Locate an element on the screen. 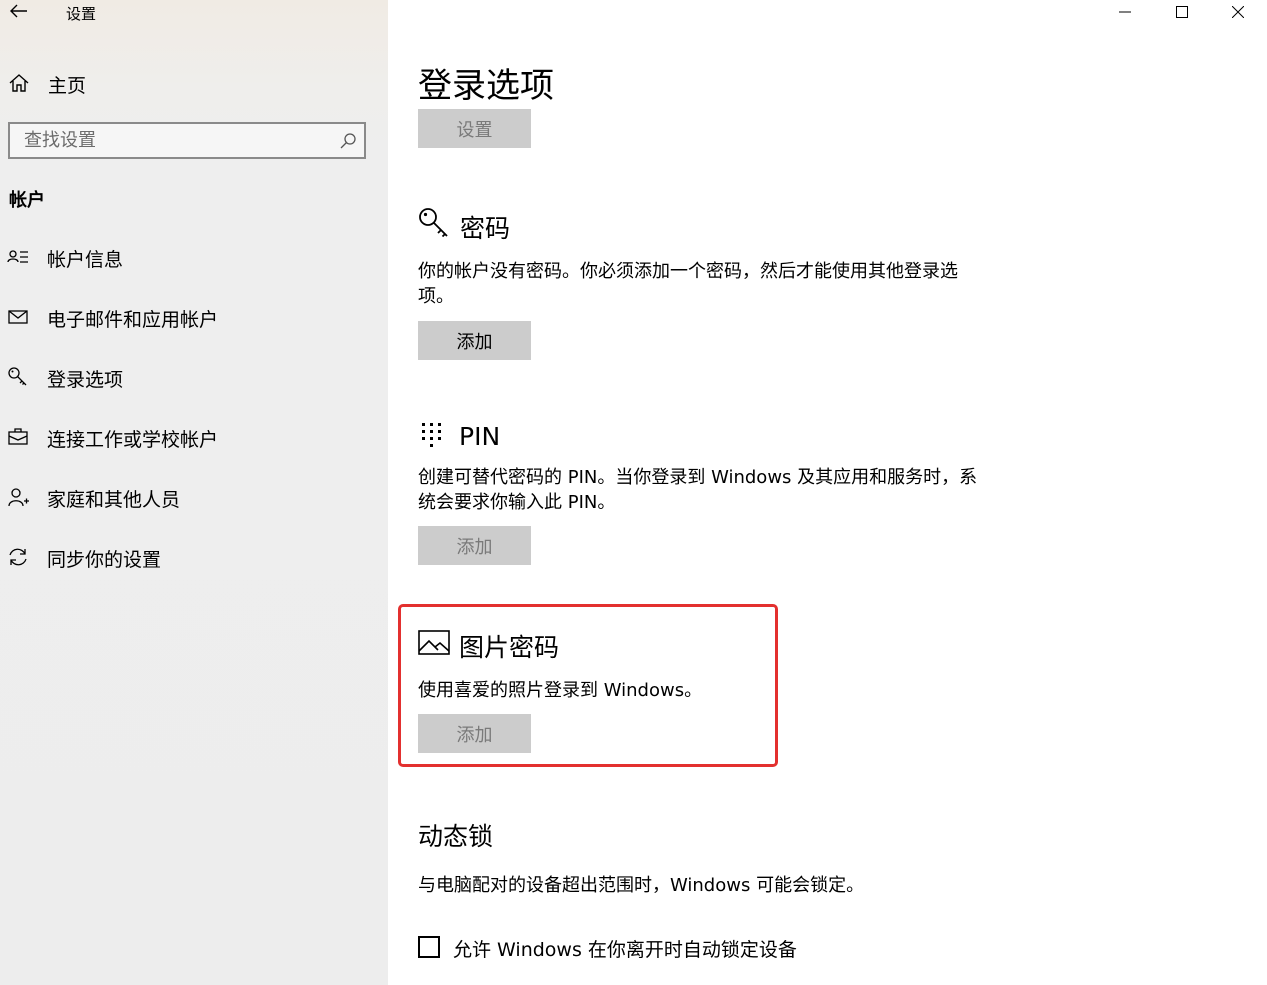 Image resolution: width=1267 pixels, height=985 pixels. sidebar-item-label: 连接工作或学校帐户 is located at coordinates (133, 440).